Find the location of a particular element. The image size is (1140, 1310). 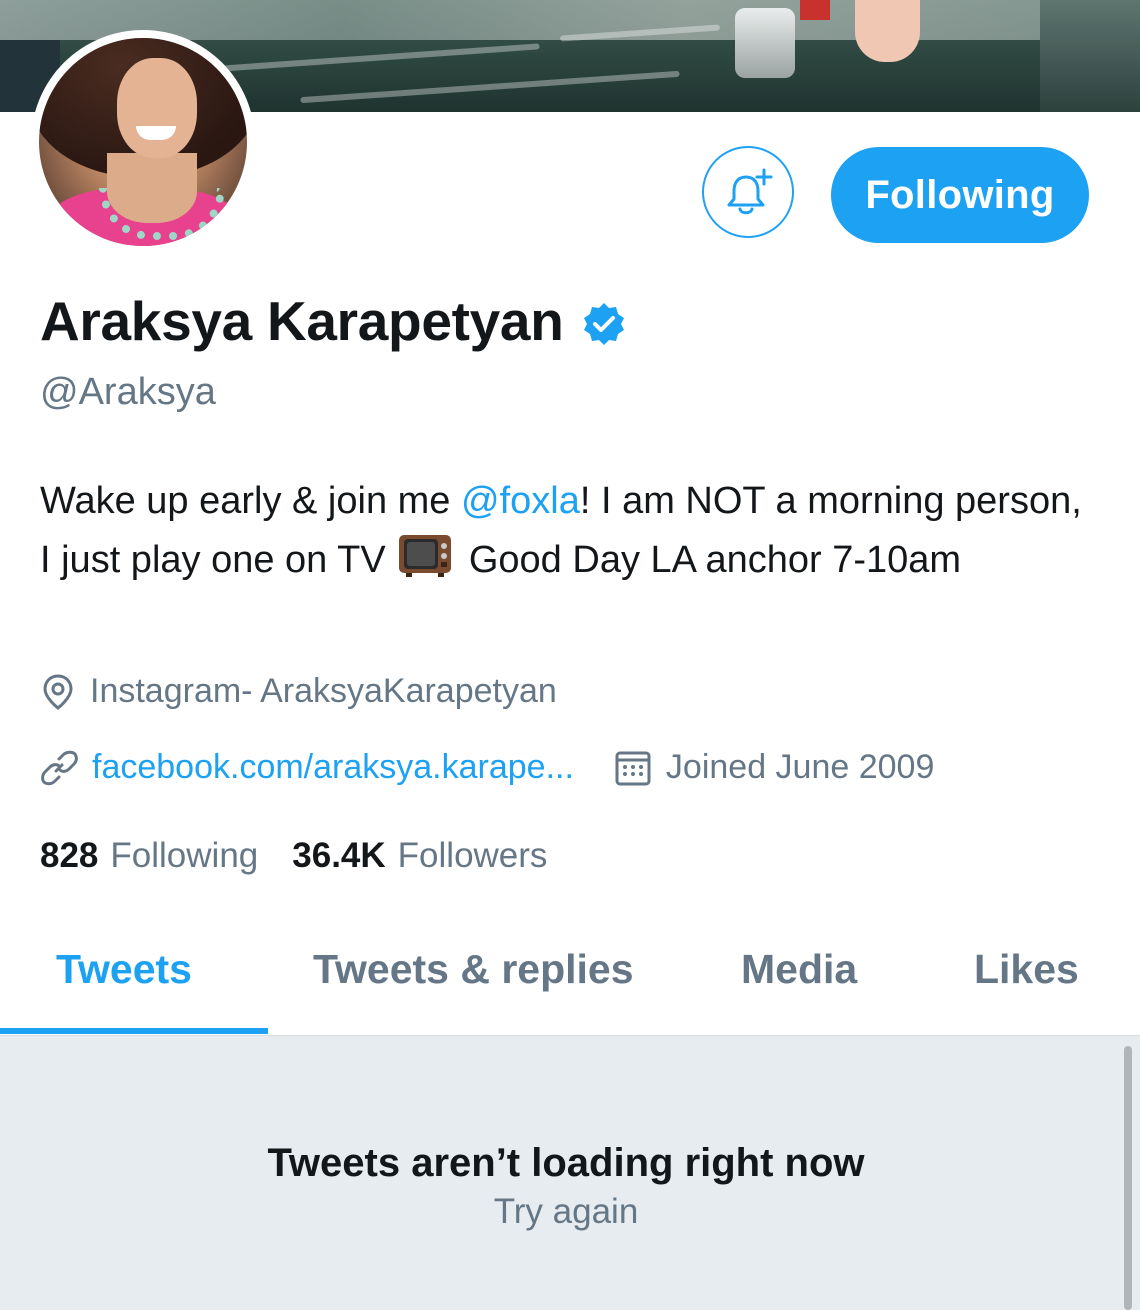

profile-name-row: Araksya Karapetyan is located at coordinates (333, 321).